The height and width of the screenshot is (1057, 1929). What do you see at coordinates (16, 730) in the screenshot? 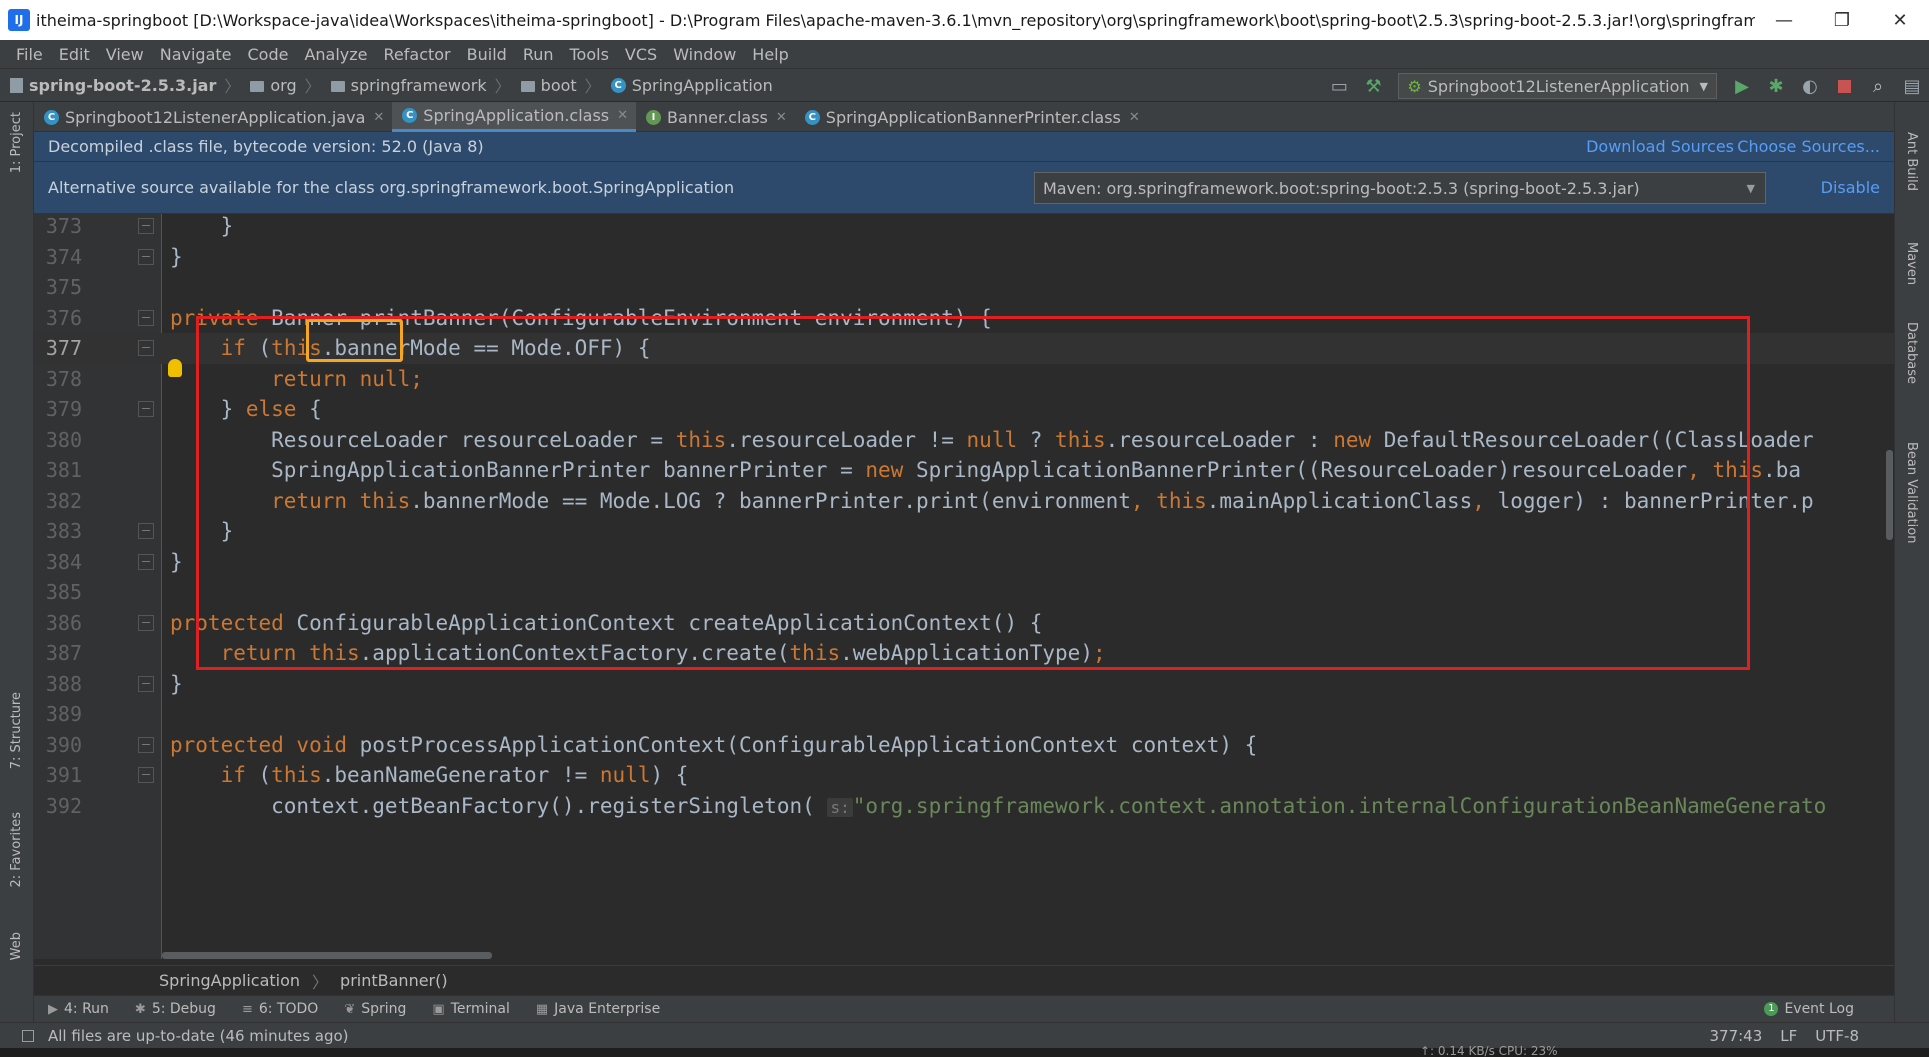
I see `tool-tab-structure: 7: Structure` at bounding box center [16, 730].